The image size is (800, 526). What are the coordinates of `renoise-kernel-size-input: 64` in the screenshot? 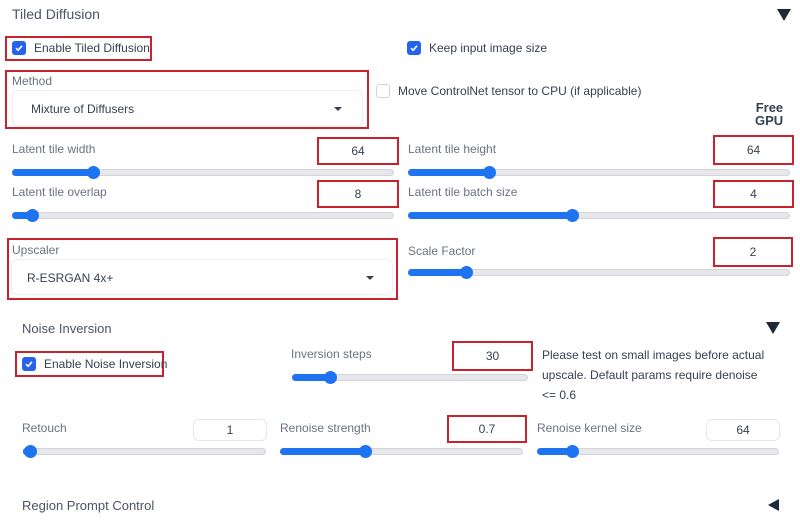 It's located at (743, 430).